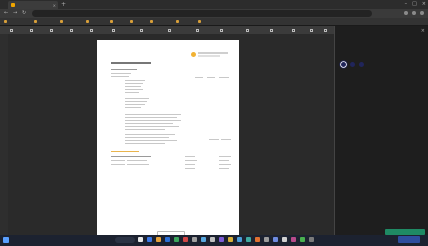 Image resolution: width=428 pixels, height=246 pixels. What do you see at coordinates (424, 4) in the screenshot?
I see `close-window-icon: ×` at bounding box center [424, 4].